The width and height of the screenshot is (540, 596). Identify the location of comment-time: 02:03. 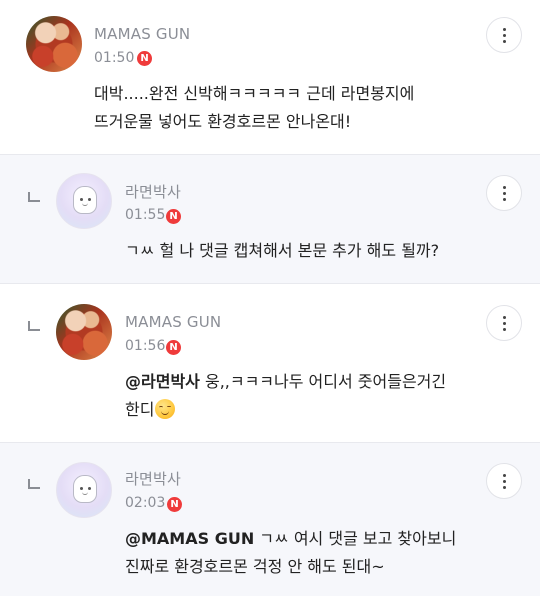
(145, 503).